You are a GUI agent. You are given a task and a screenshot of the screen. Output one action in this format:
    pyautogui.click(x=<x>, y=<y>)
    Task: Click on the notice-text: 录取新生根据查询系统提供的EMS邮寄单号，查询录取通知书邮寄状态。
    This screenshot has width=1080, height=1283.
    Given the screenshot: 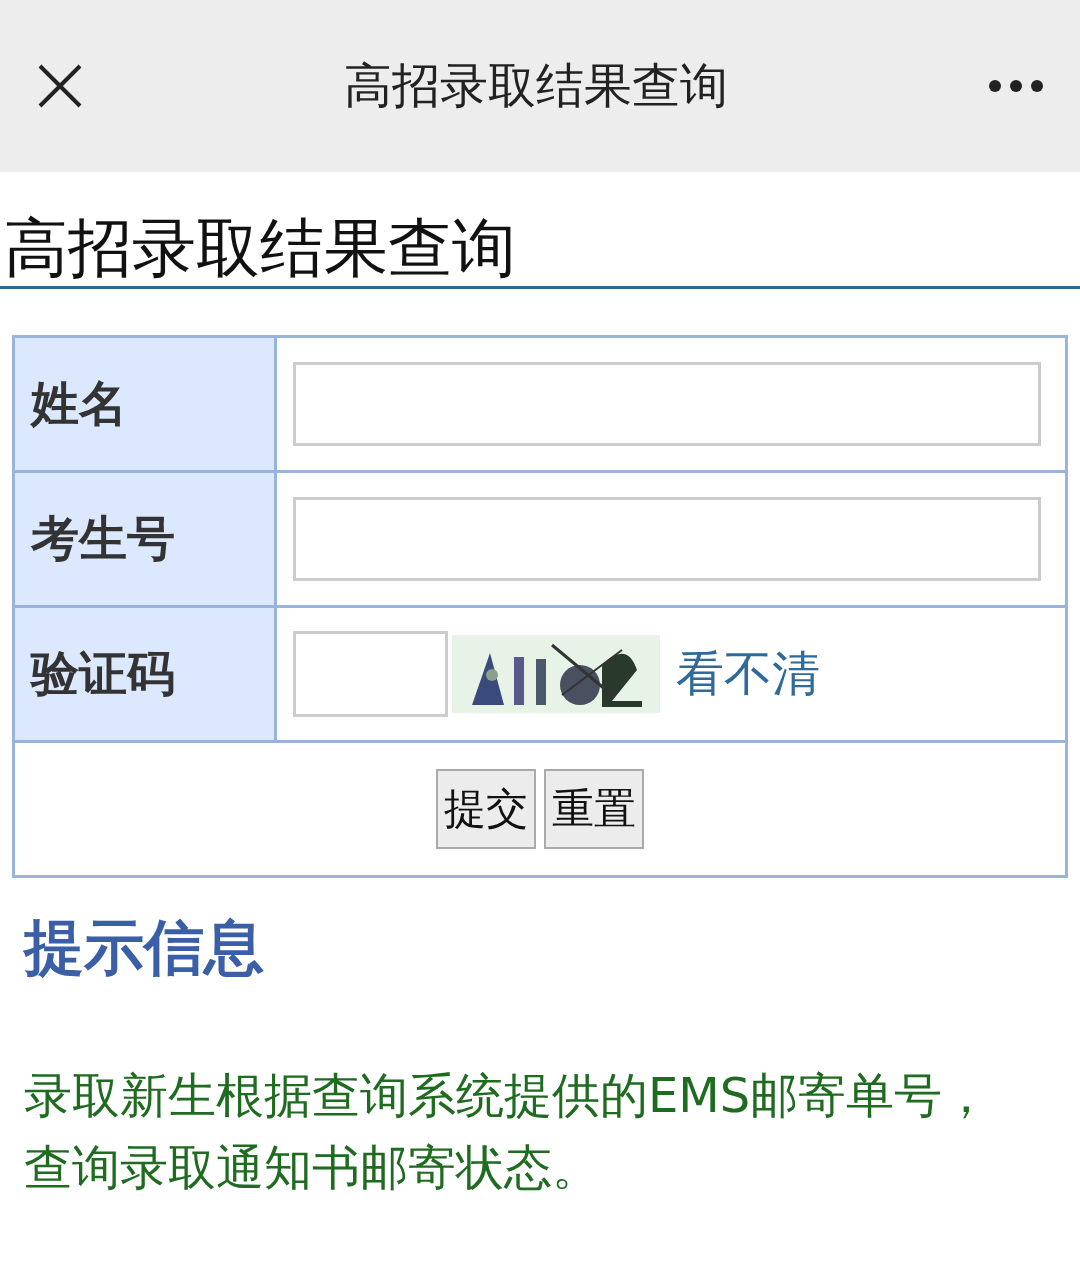 What is the action you would take?
    pyautogui.click(x=508, y=1131)
    